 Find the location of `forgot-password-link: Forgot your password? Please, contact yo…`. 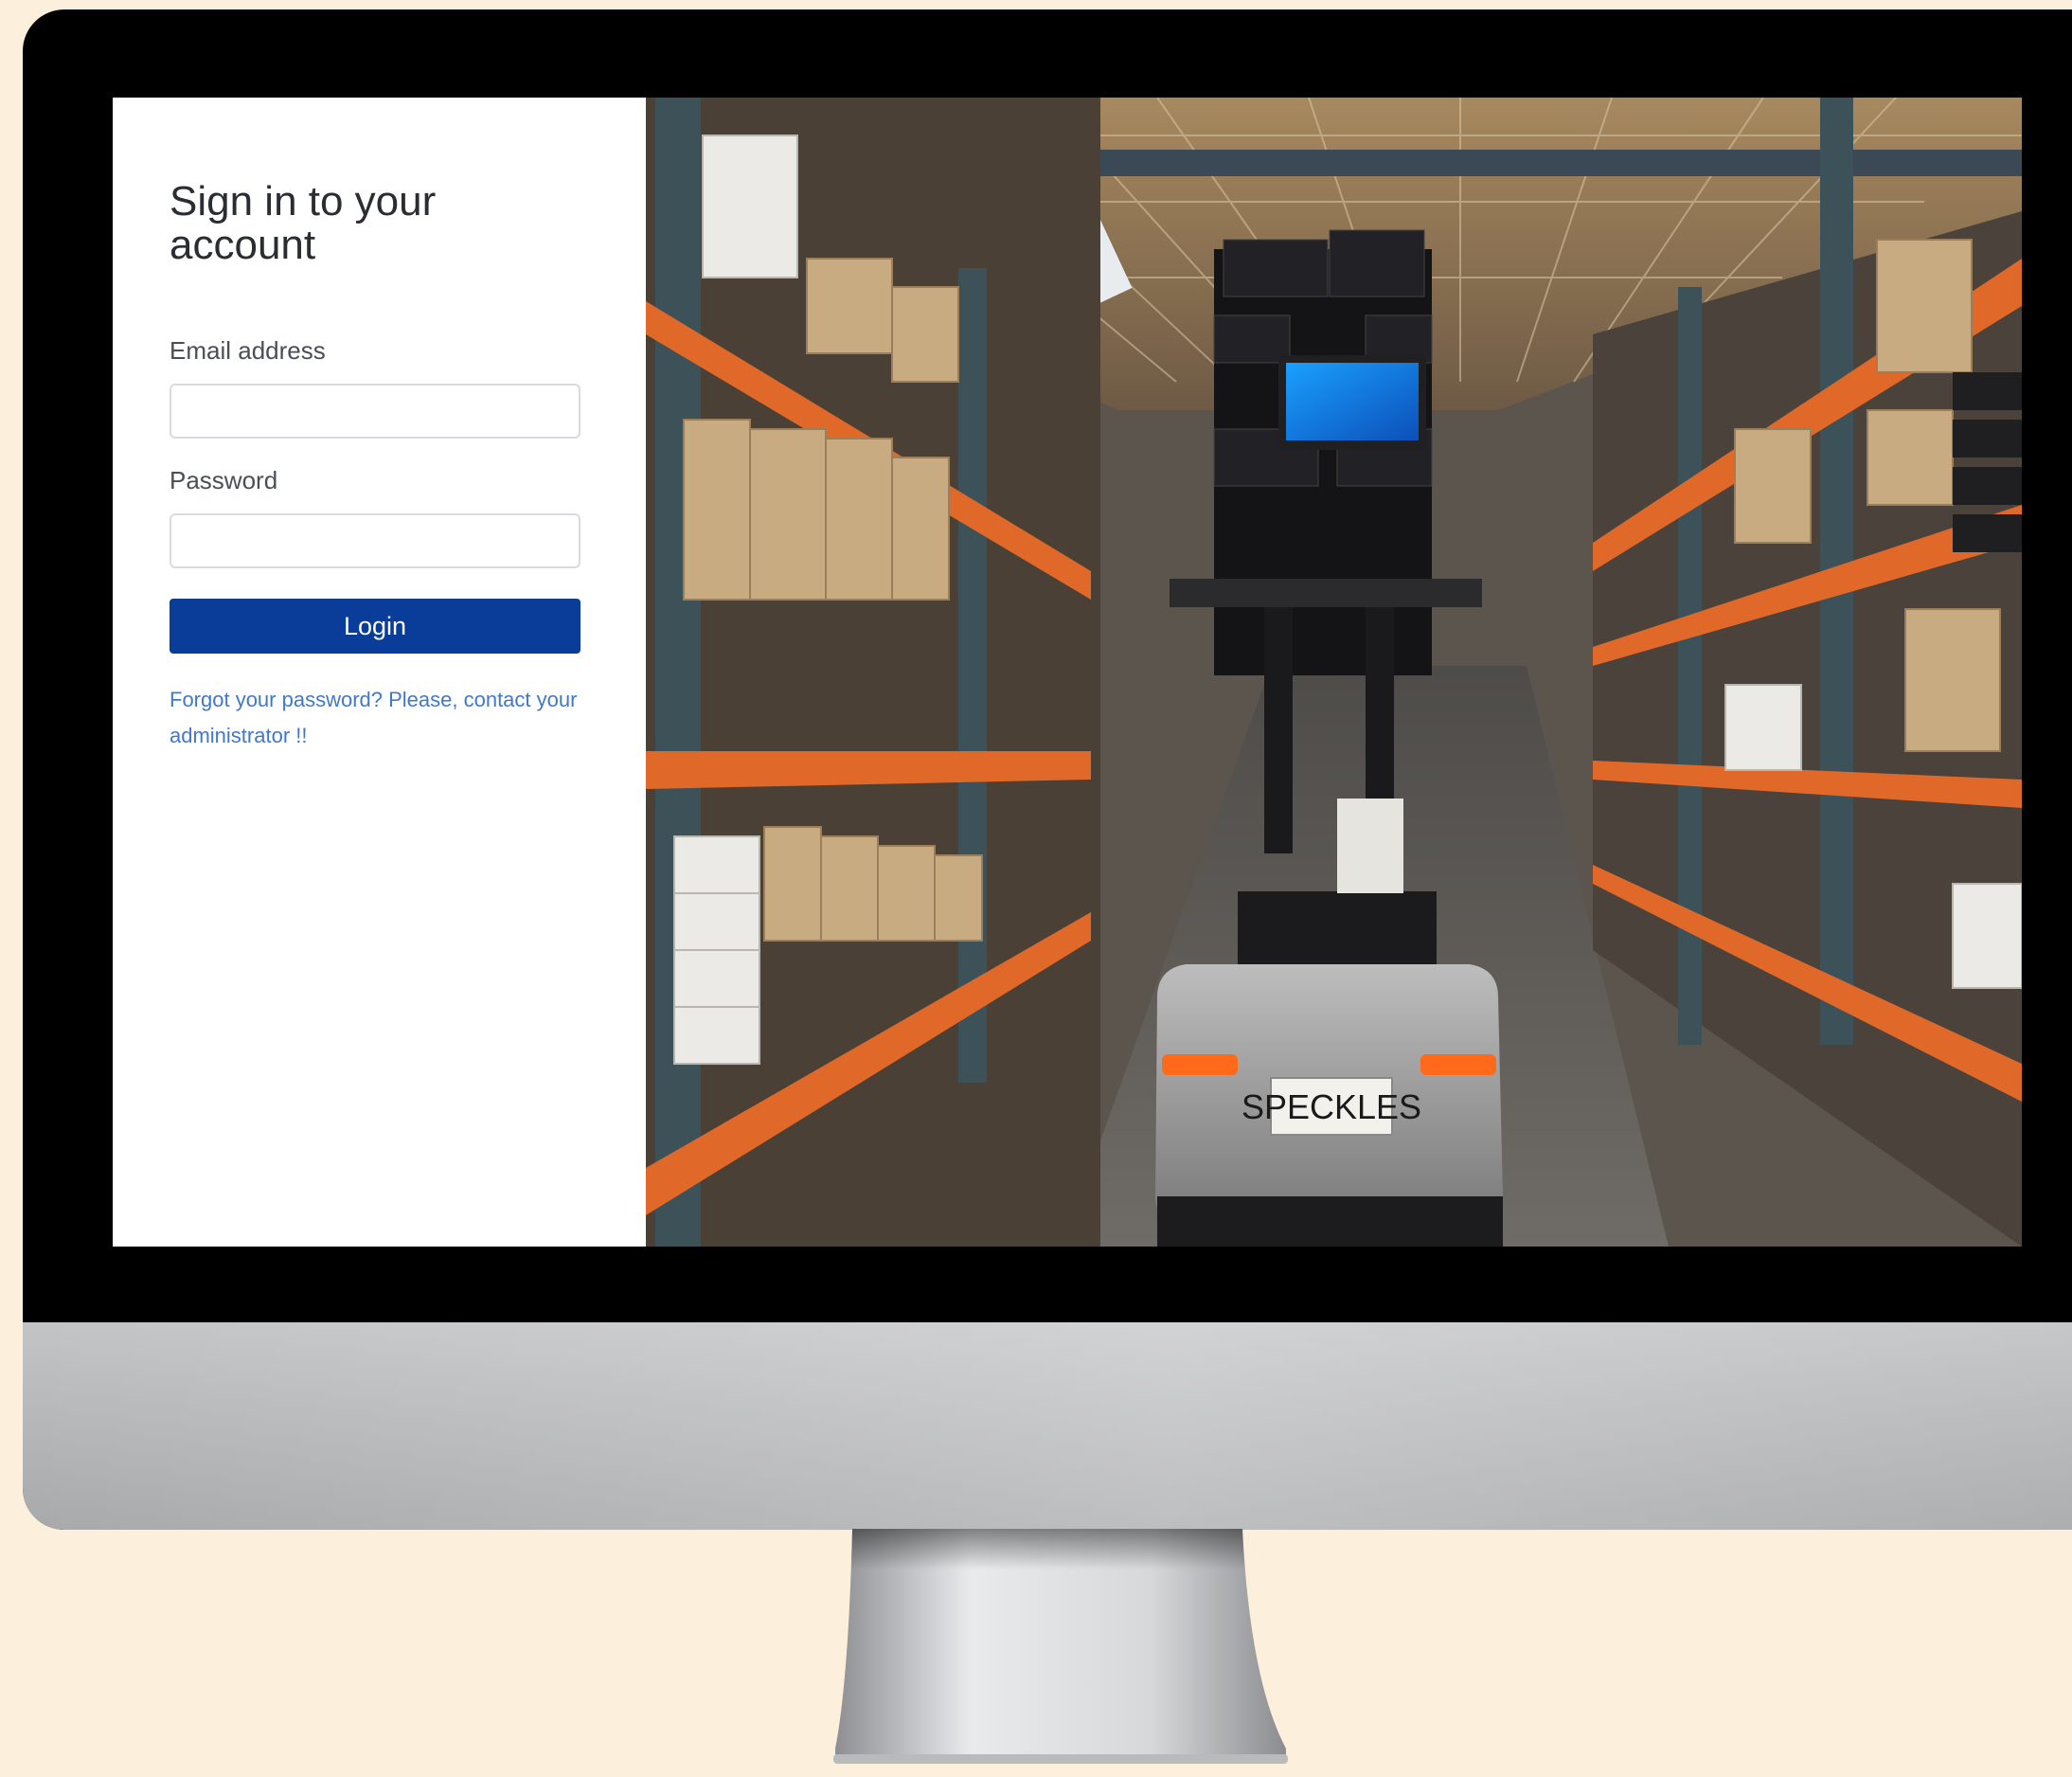

forgot-password-link: Forgot your password? Please, contact yo… is located at coordinates (378, 718).